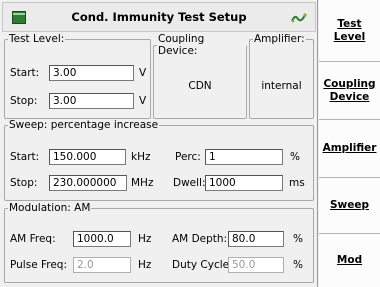  I want to click on tab-coupling-device-label: Coupling Device, so click(349, 90).